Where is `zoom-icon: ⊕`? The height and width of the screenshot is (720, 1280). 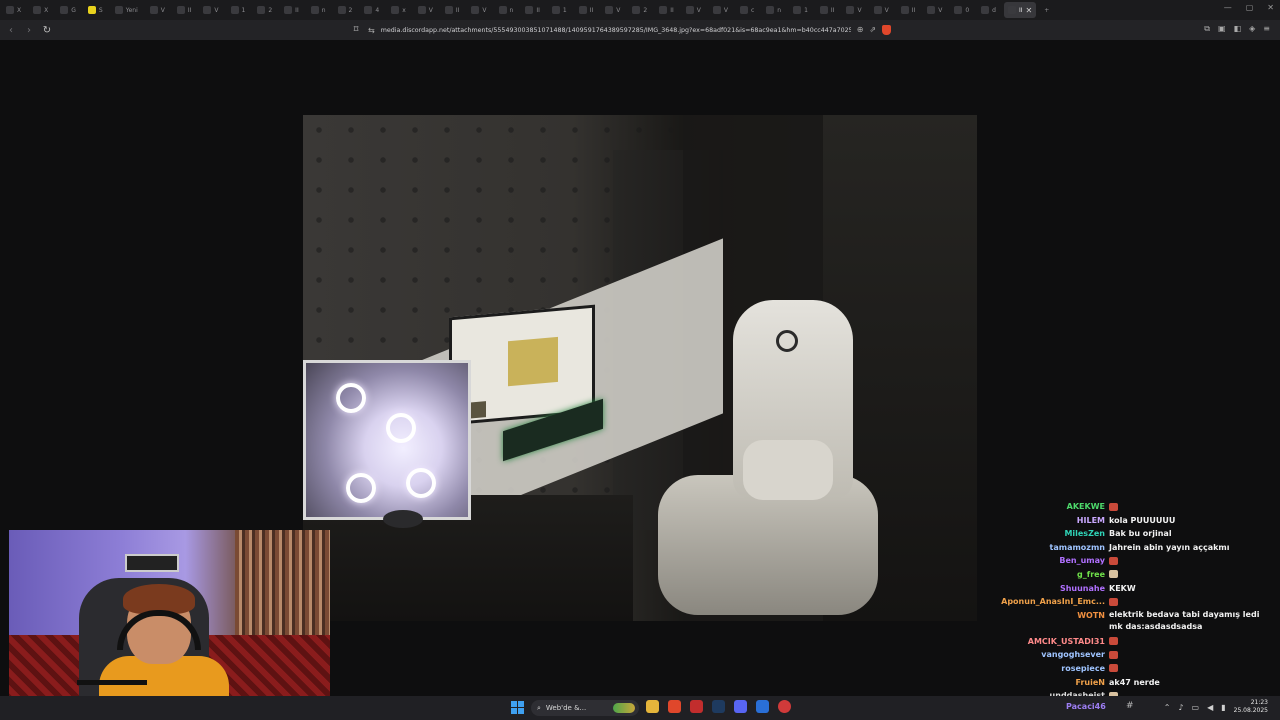 zoom-icon: ⊕ is located at coordinates (860, 30).